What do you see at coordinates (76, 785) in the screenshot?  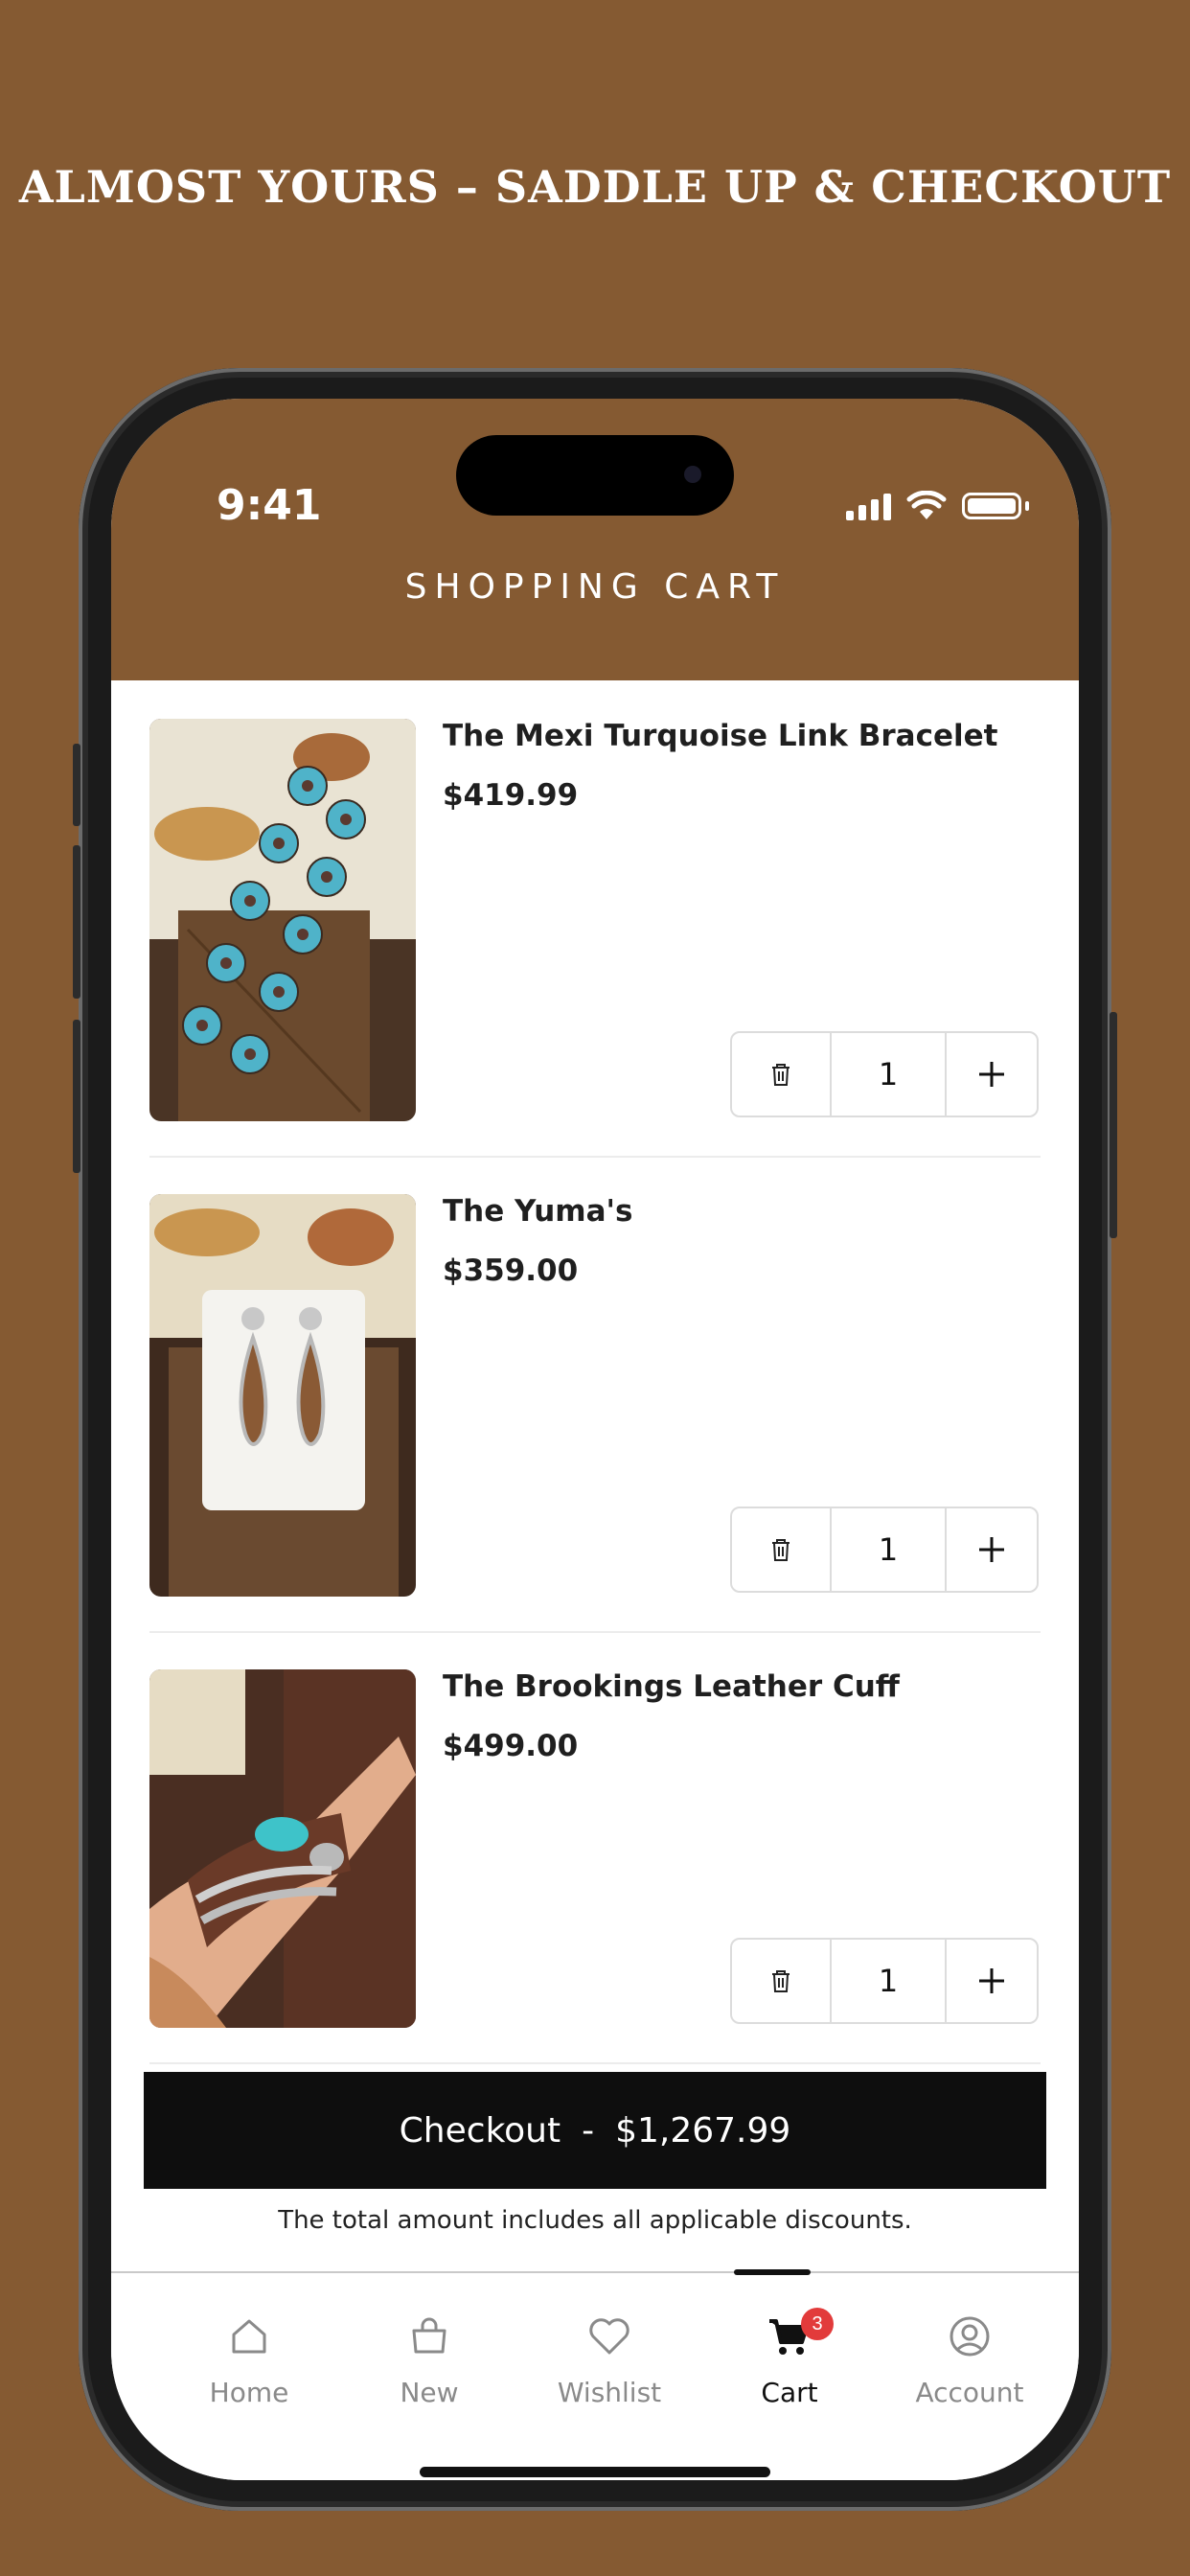 I see `action-button` at bounding box center [76, 785].